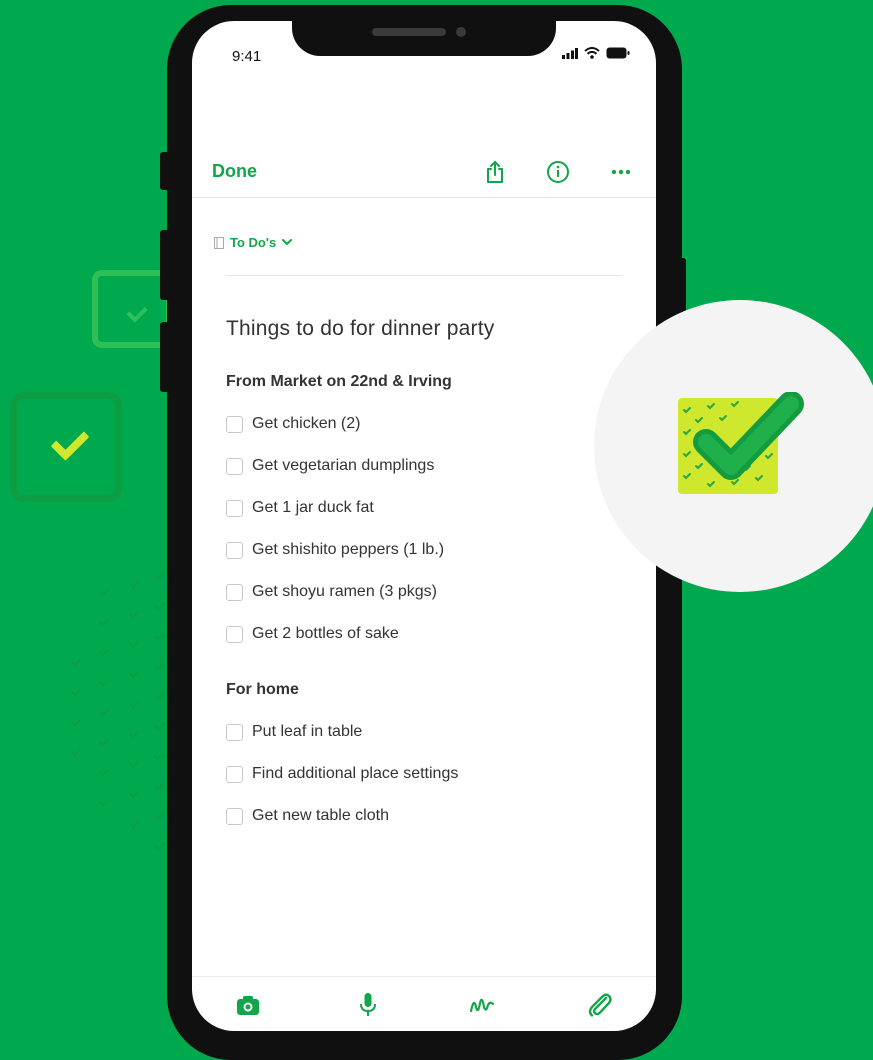 Image resolution: width=873 pixels, height=1060 pixels. Describe the element at coordinates (320, 816) in the screenshot. I see `todo-text: Get new table cloth` at that location.